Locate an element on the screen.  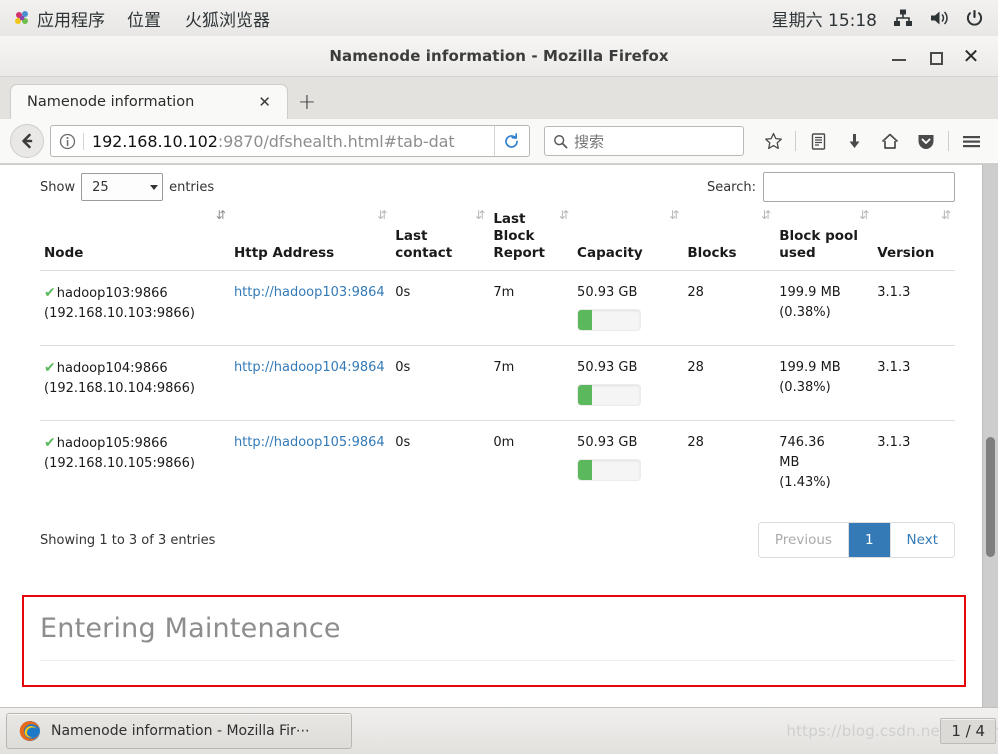
sort-icon-http-address: ⇵ is located at coordinates (382, 215).